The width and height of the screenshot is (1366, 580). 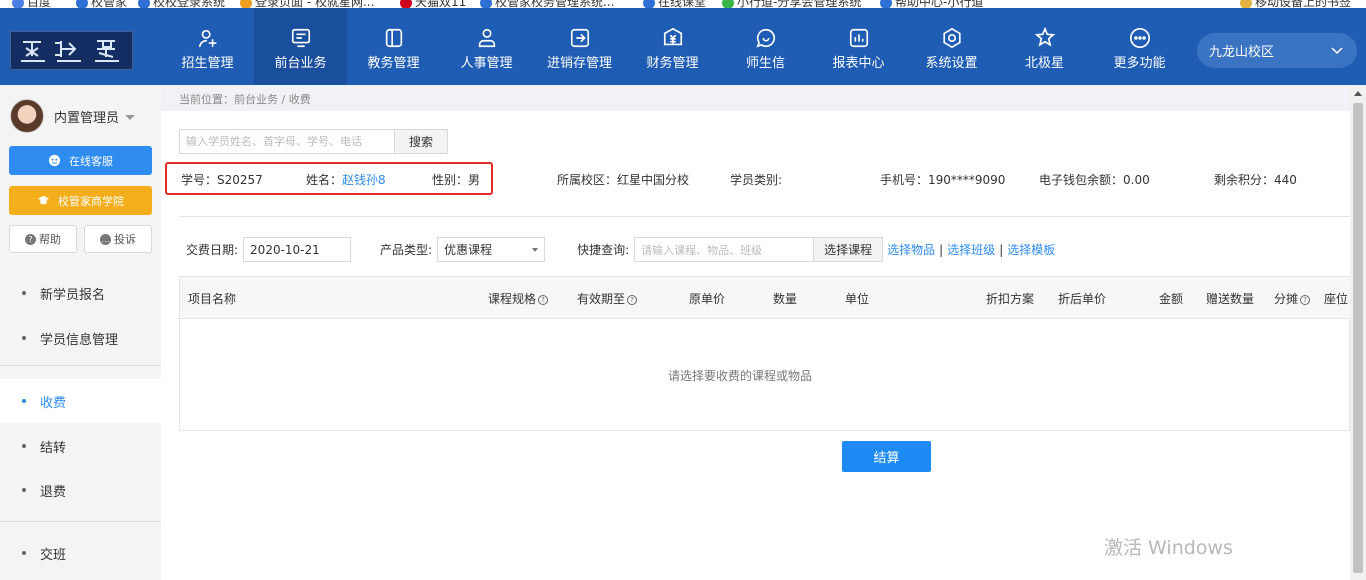 I want to click on bookmark: 在线课堂, so click(x=674, y=4).